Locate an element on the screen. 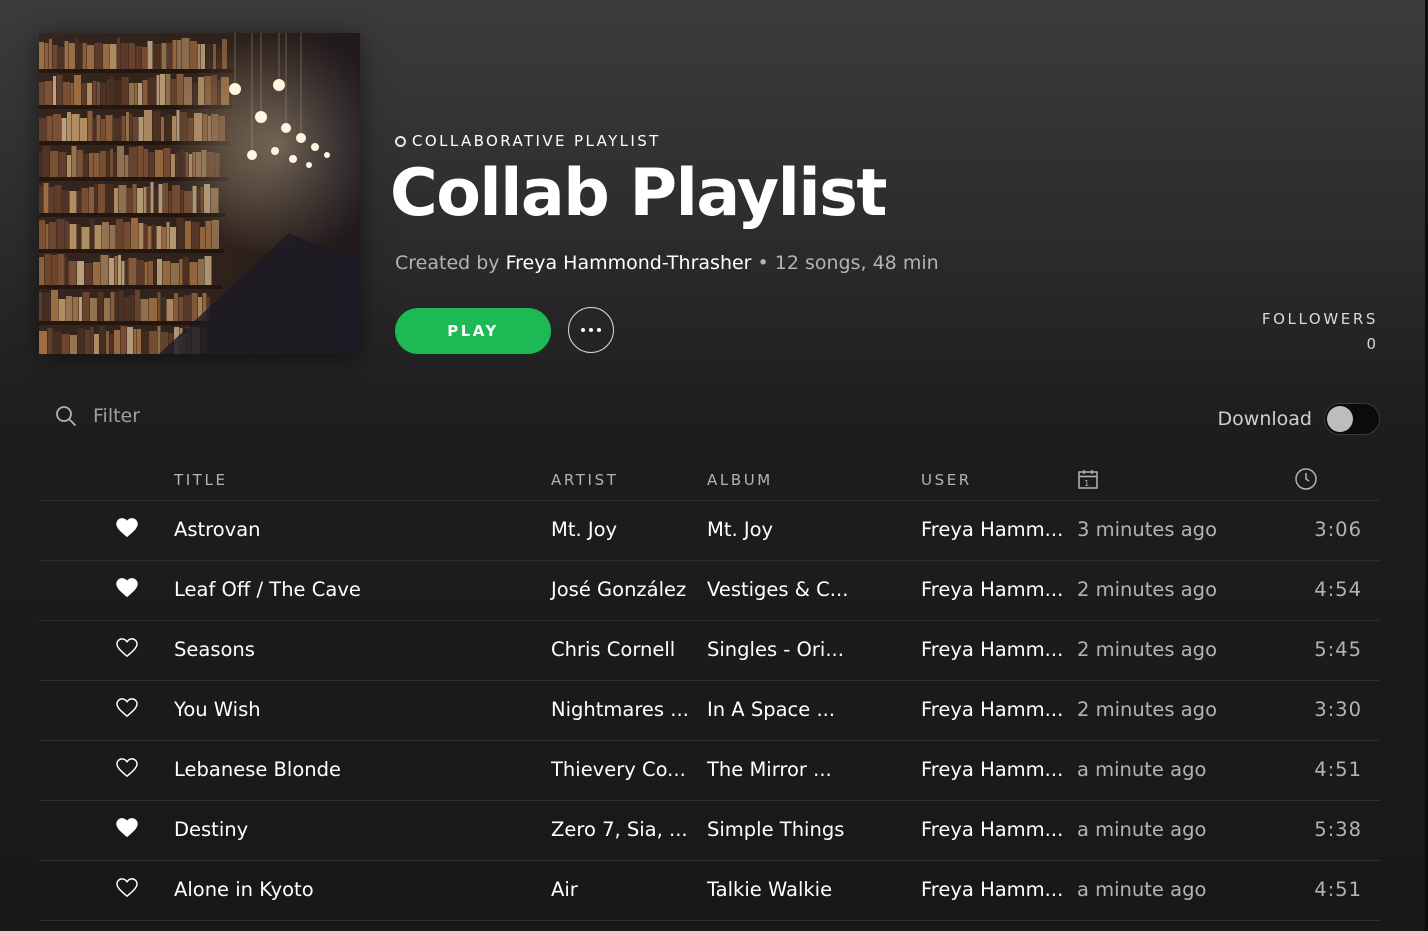 This screenshot has width=1428, height=931. track-title: Seasons is located at coordinates (214, 649).